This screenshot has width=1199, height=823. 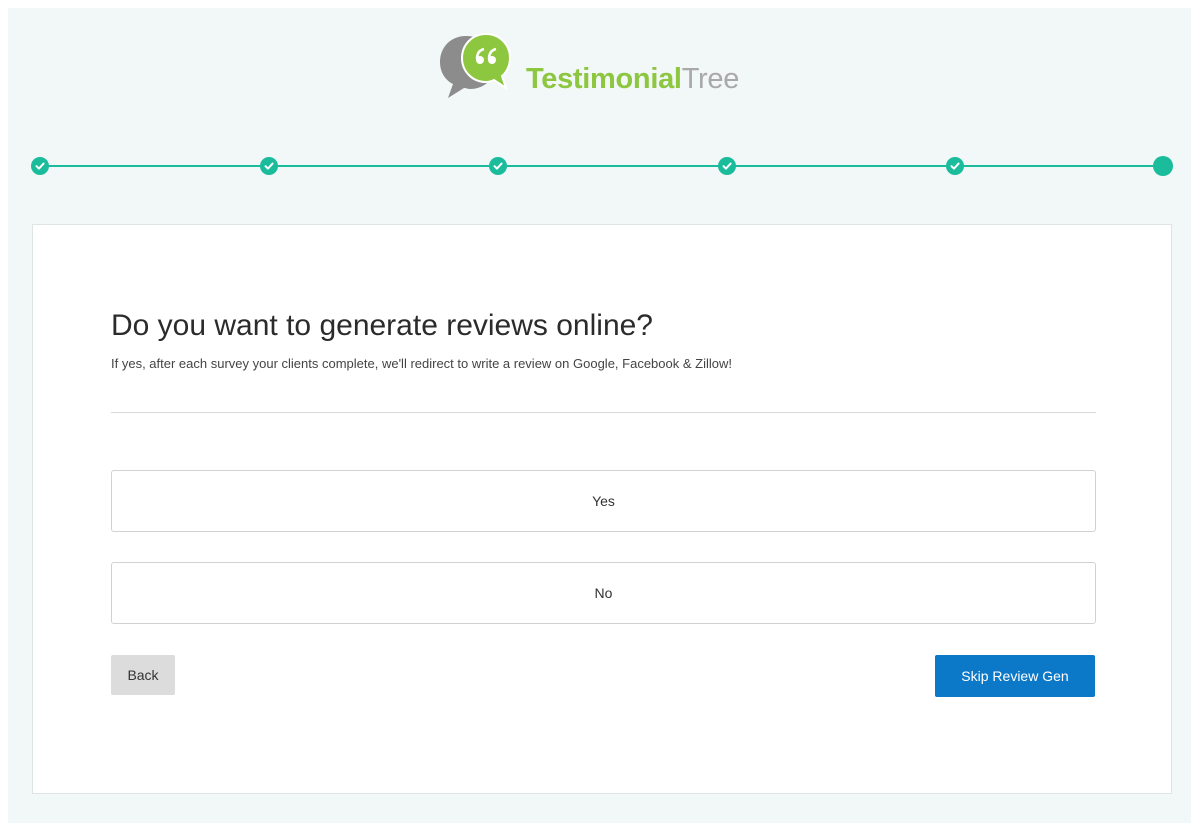 What do you see at coordinates (1015, 676) in the screenshot?
I see `skip-review-gen-button: Skip Review Gen` at bounding box center [1015, 676].